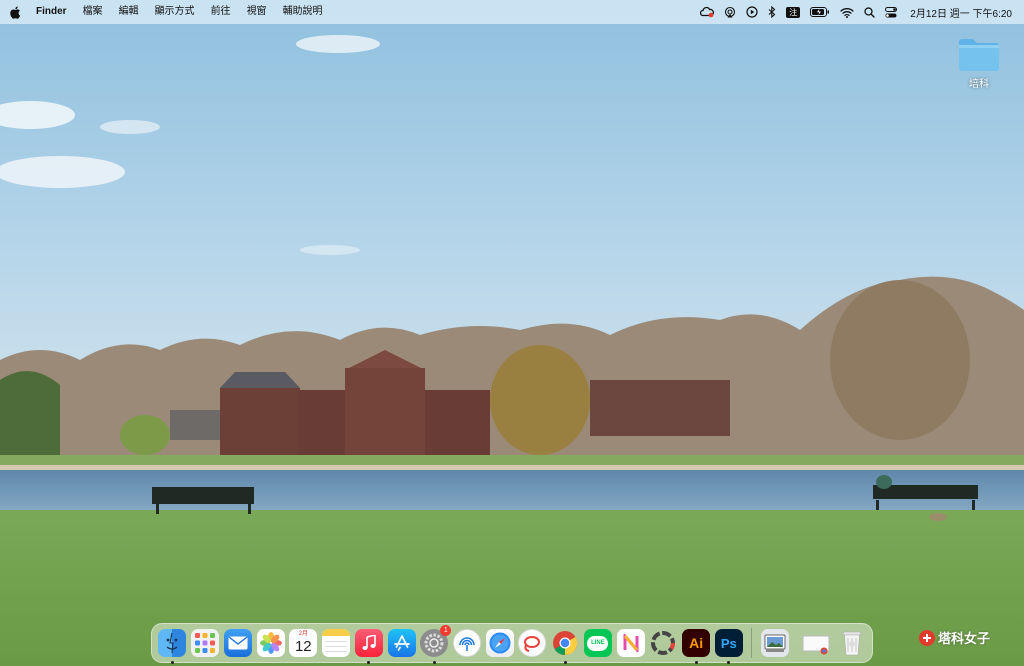 This screenshot has height=666, width=1024. I want to click on desktop-folder: 培科, so click(979, 63).